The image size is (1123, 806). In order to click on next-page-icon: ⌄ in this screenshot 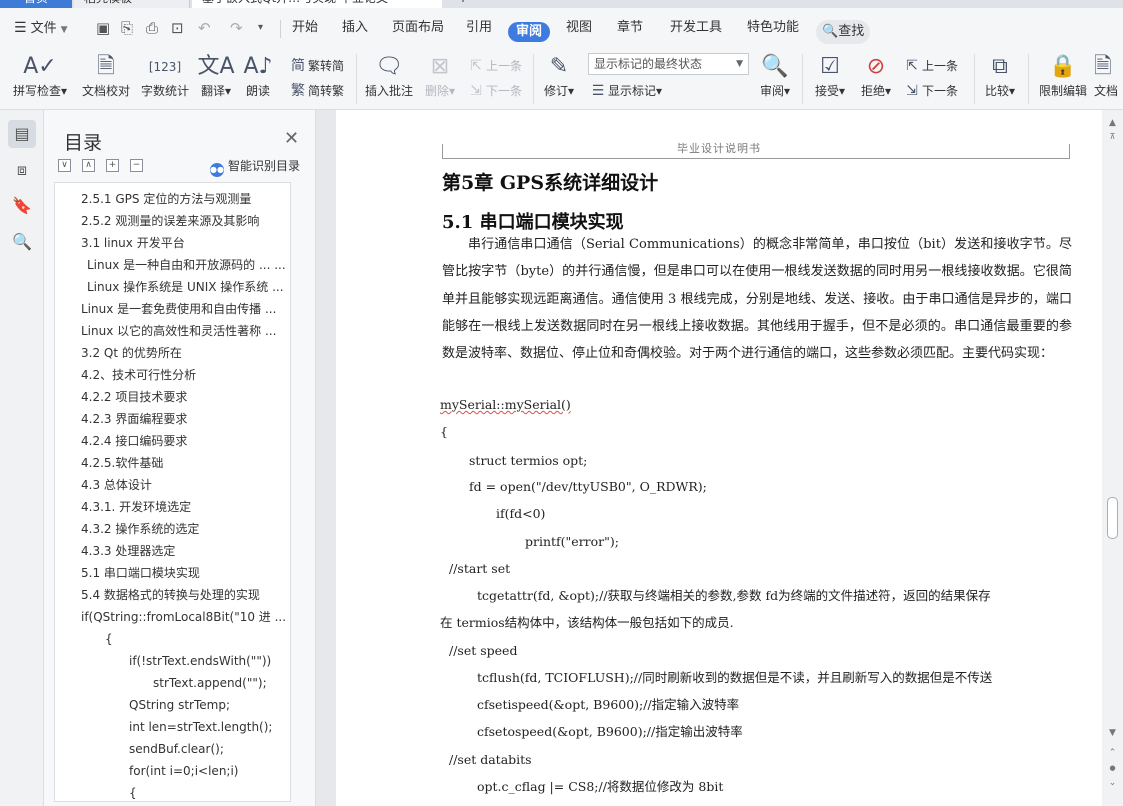, I will do `click(1112, 783)`.